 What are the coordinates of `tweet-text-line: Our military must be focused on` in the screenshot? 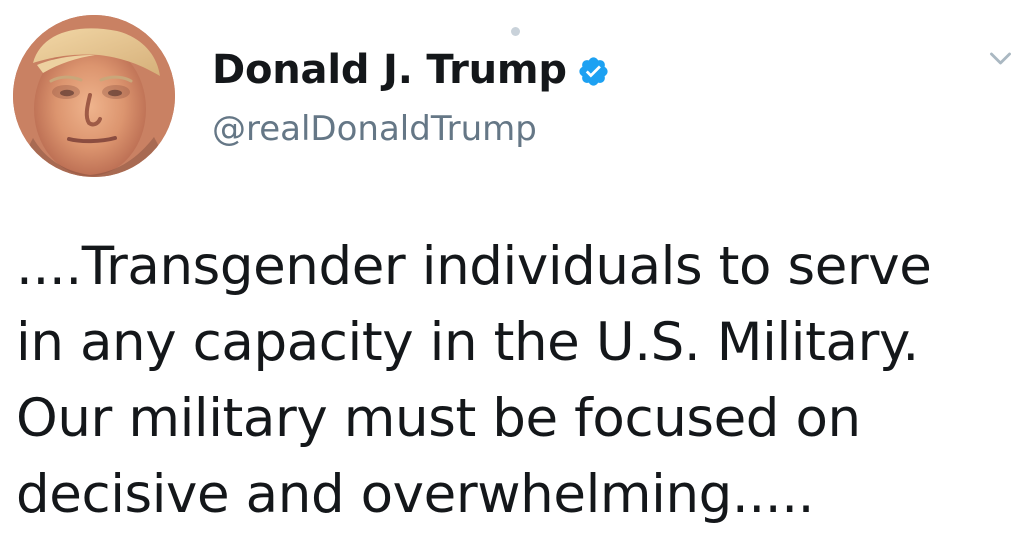 It's located at (438, 418).